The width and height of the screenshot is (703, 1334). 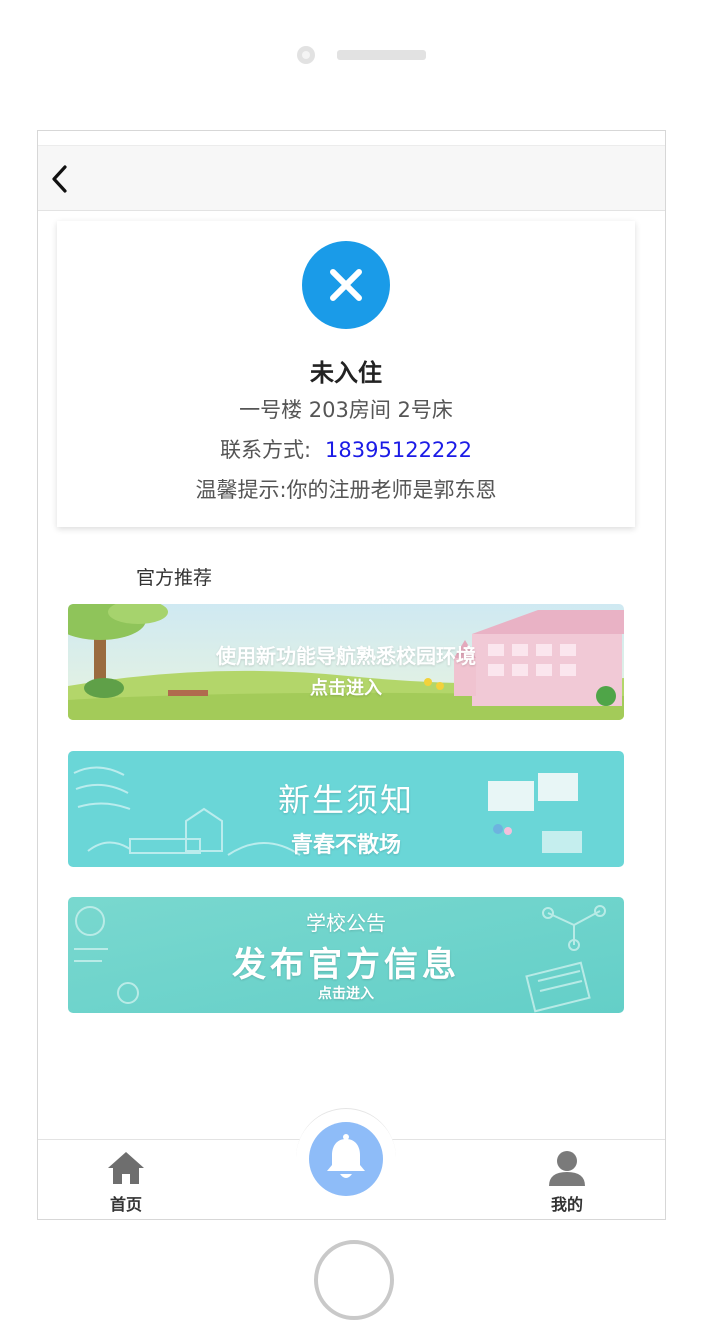 What do you see at coordinates (346, 490) in the screenshot?
I see `teacher-tip: 温馨提示:你的注册老师是郭东恩` at bounding box center [346, 490].